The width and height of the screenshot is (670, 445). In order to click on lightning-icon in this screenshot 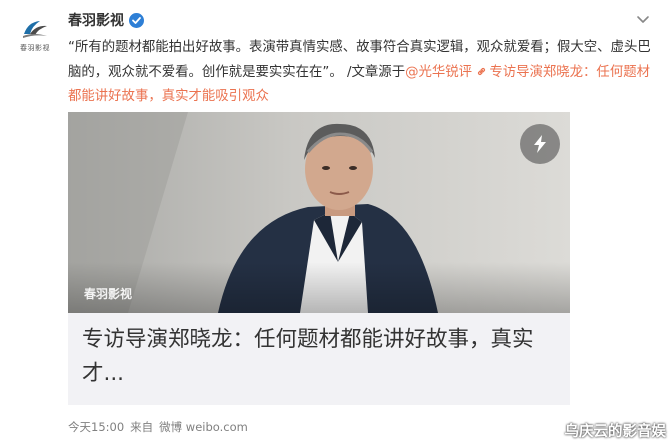, I will do `click(540, 144)`.